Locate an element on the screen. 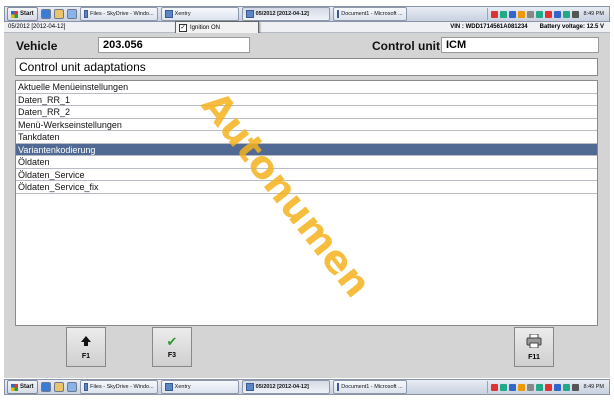 Image resolution: width=614 pixels, height=401 pixels. page-title: Control unit adaptations is located at coordinates (306, 67).